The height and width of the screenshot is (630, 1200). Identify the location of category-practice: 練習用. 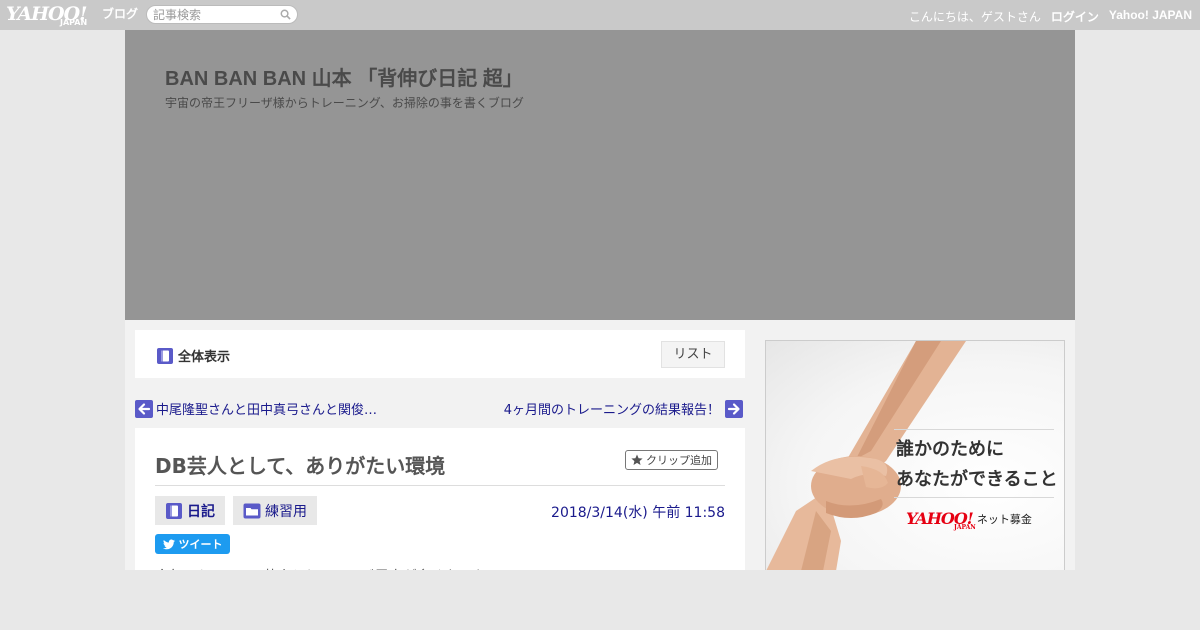
(275, 510).